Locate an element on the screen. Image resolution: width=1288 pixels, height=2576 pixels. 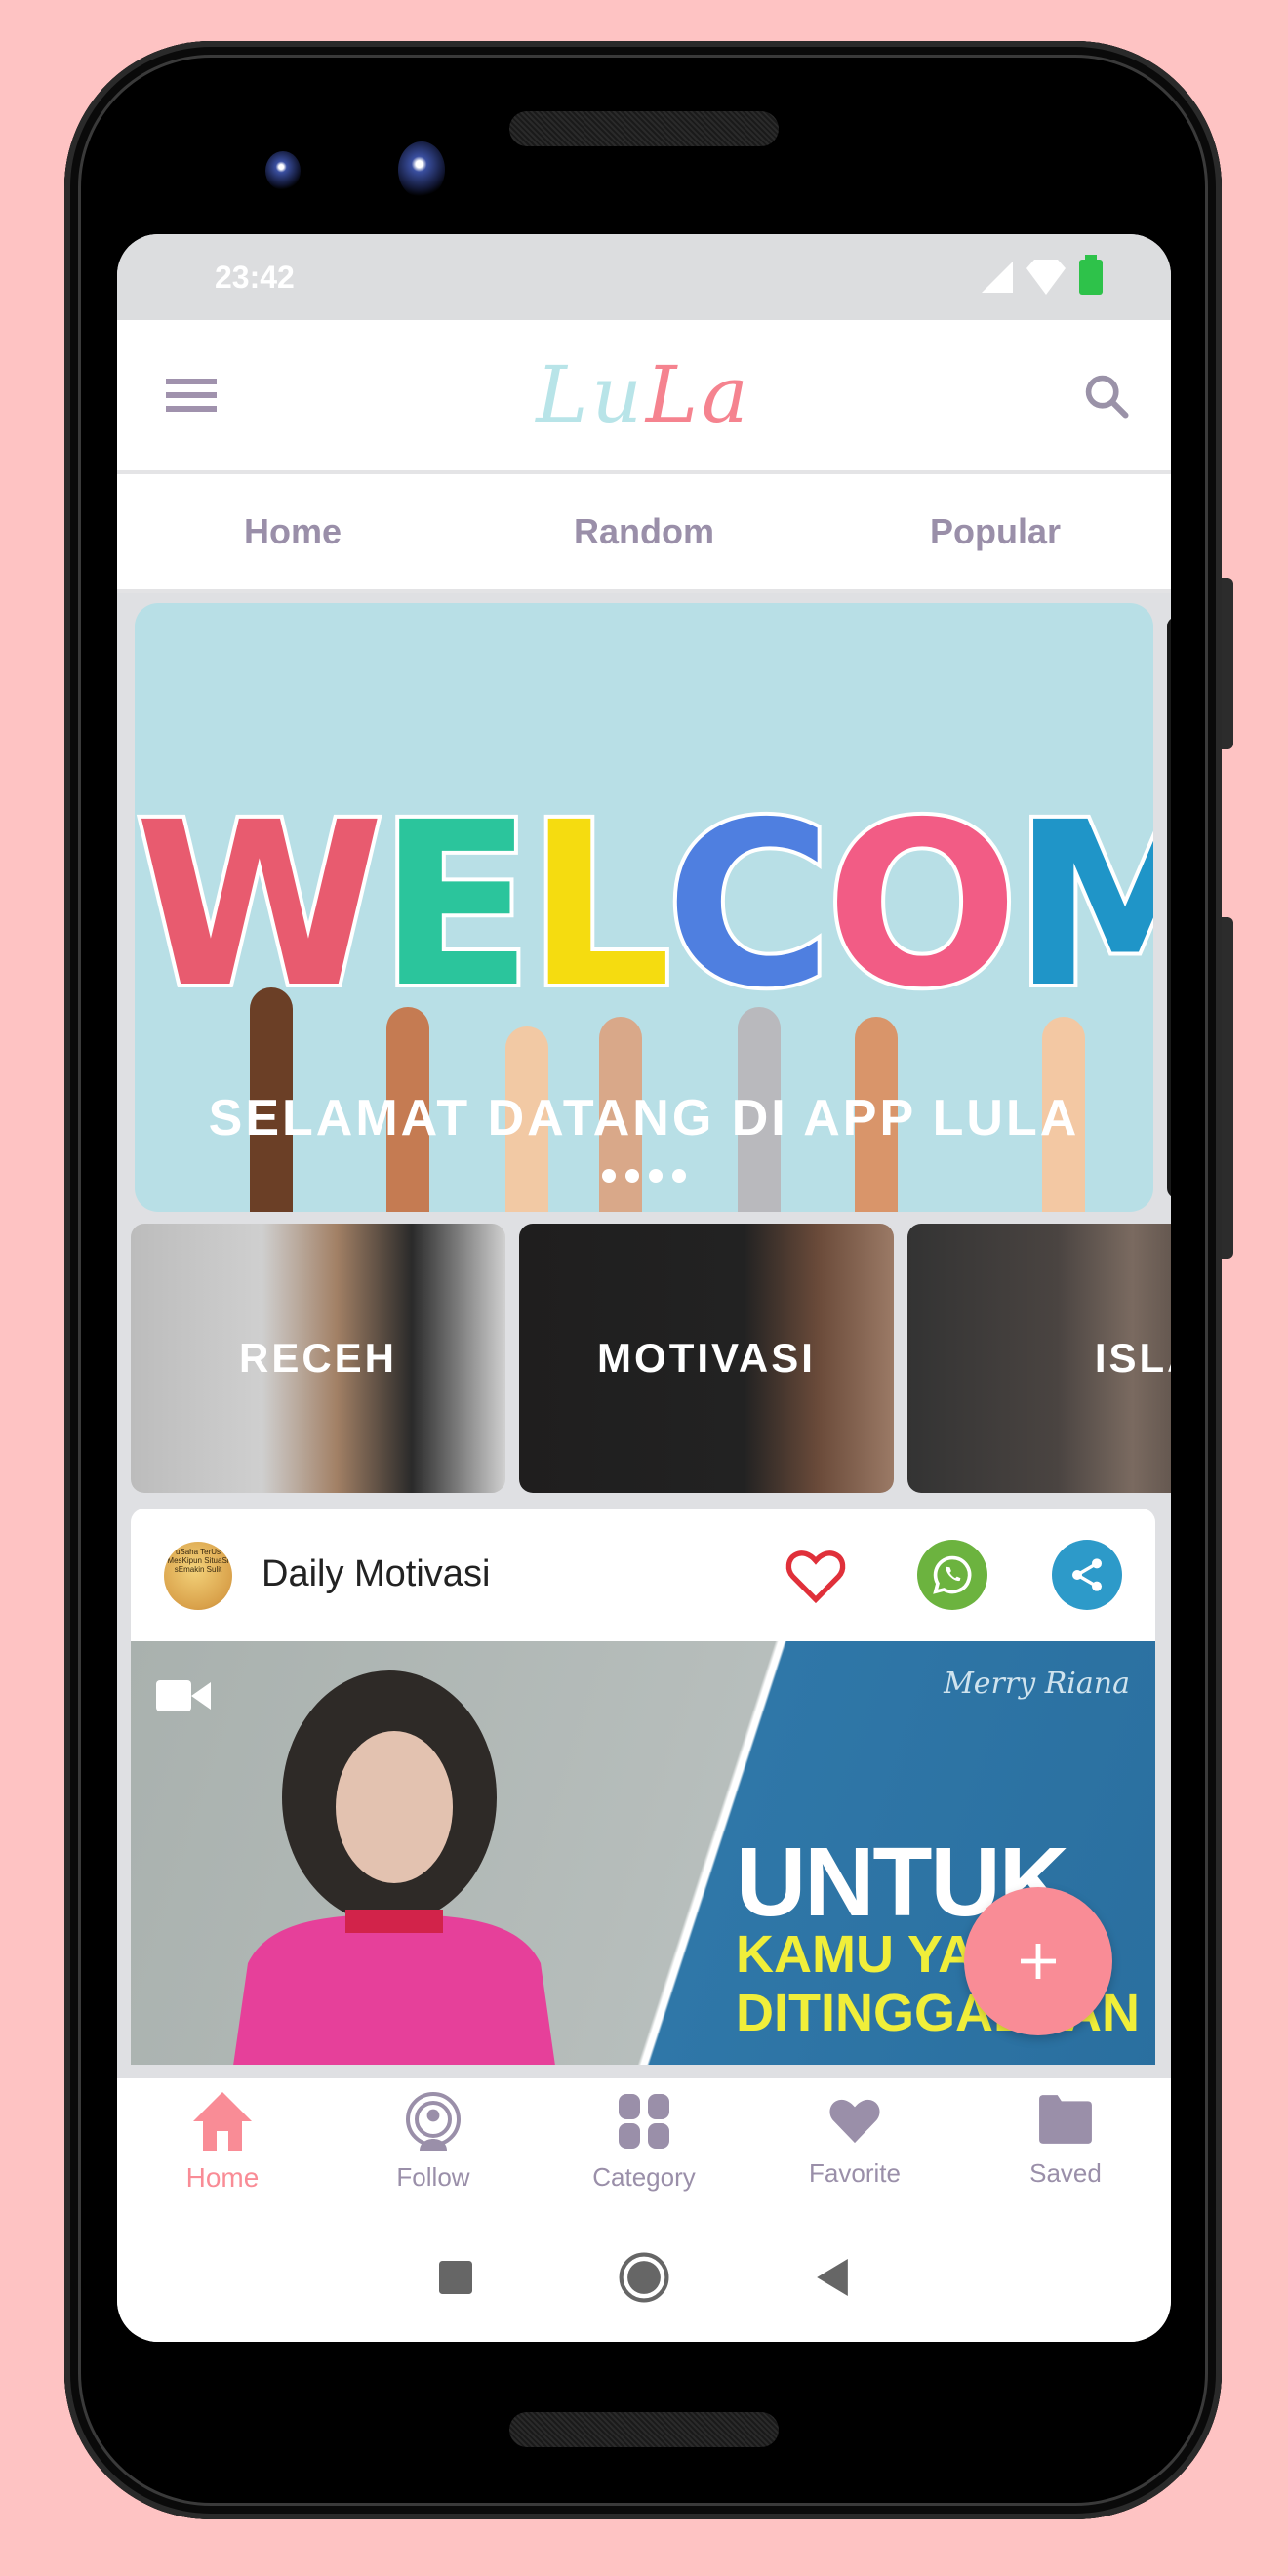
media-signature: Merry Riana is located at coordinates (1037, 1684).